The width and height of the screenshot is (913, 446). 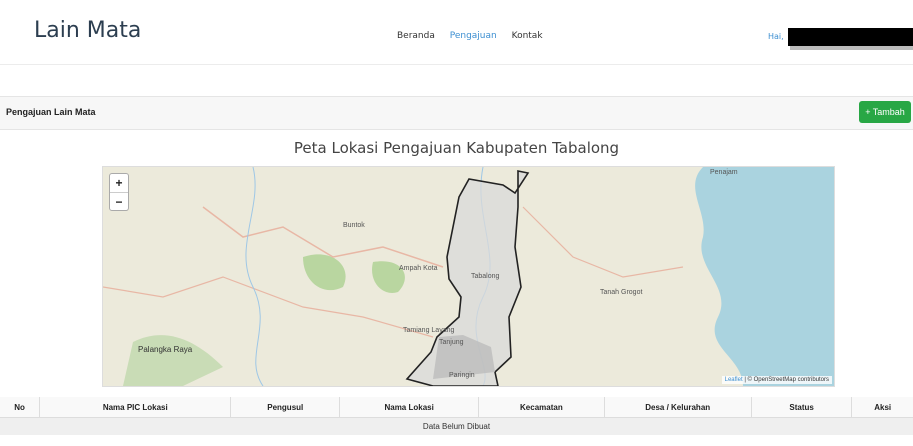 I want to click on map-attribution: Leaflet | © OpenStreetMap contributors, so click(x=776, y=380).